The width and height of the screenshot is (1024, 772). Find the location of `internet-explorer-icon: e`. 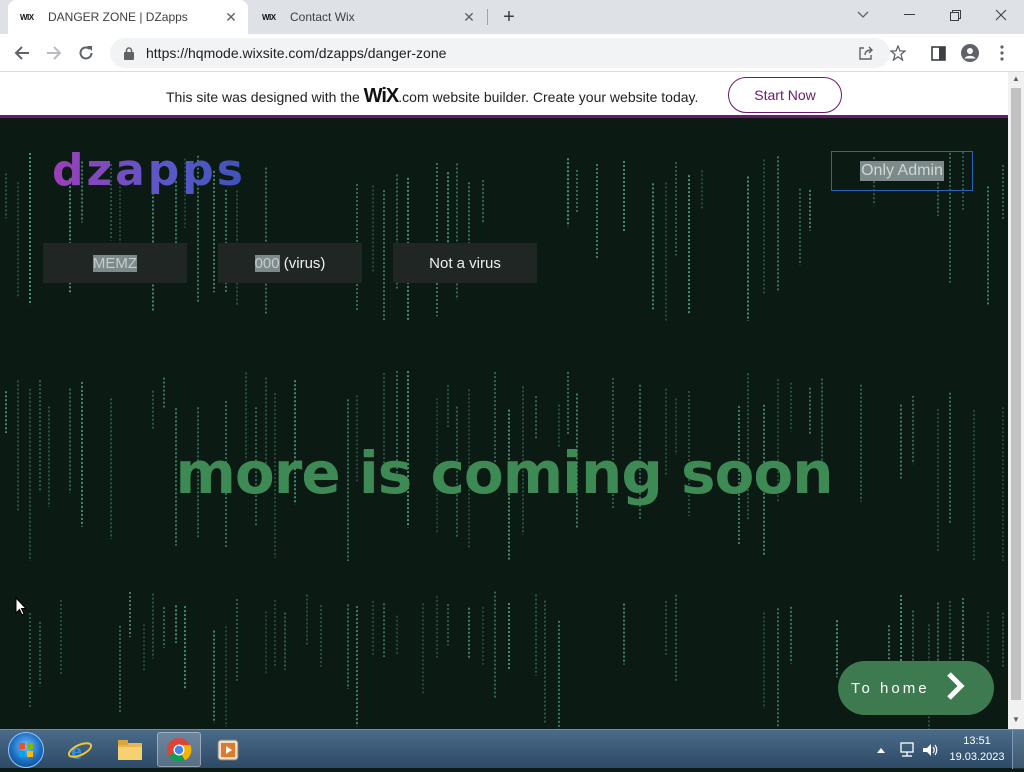

internet-explorer-icon: e is located at coordinates (80, 749).